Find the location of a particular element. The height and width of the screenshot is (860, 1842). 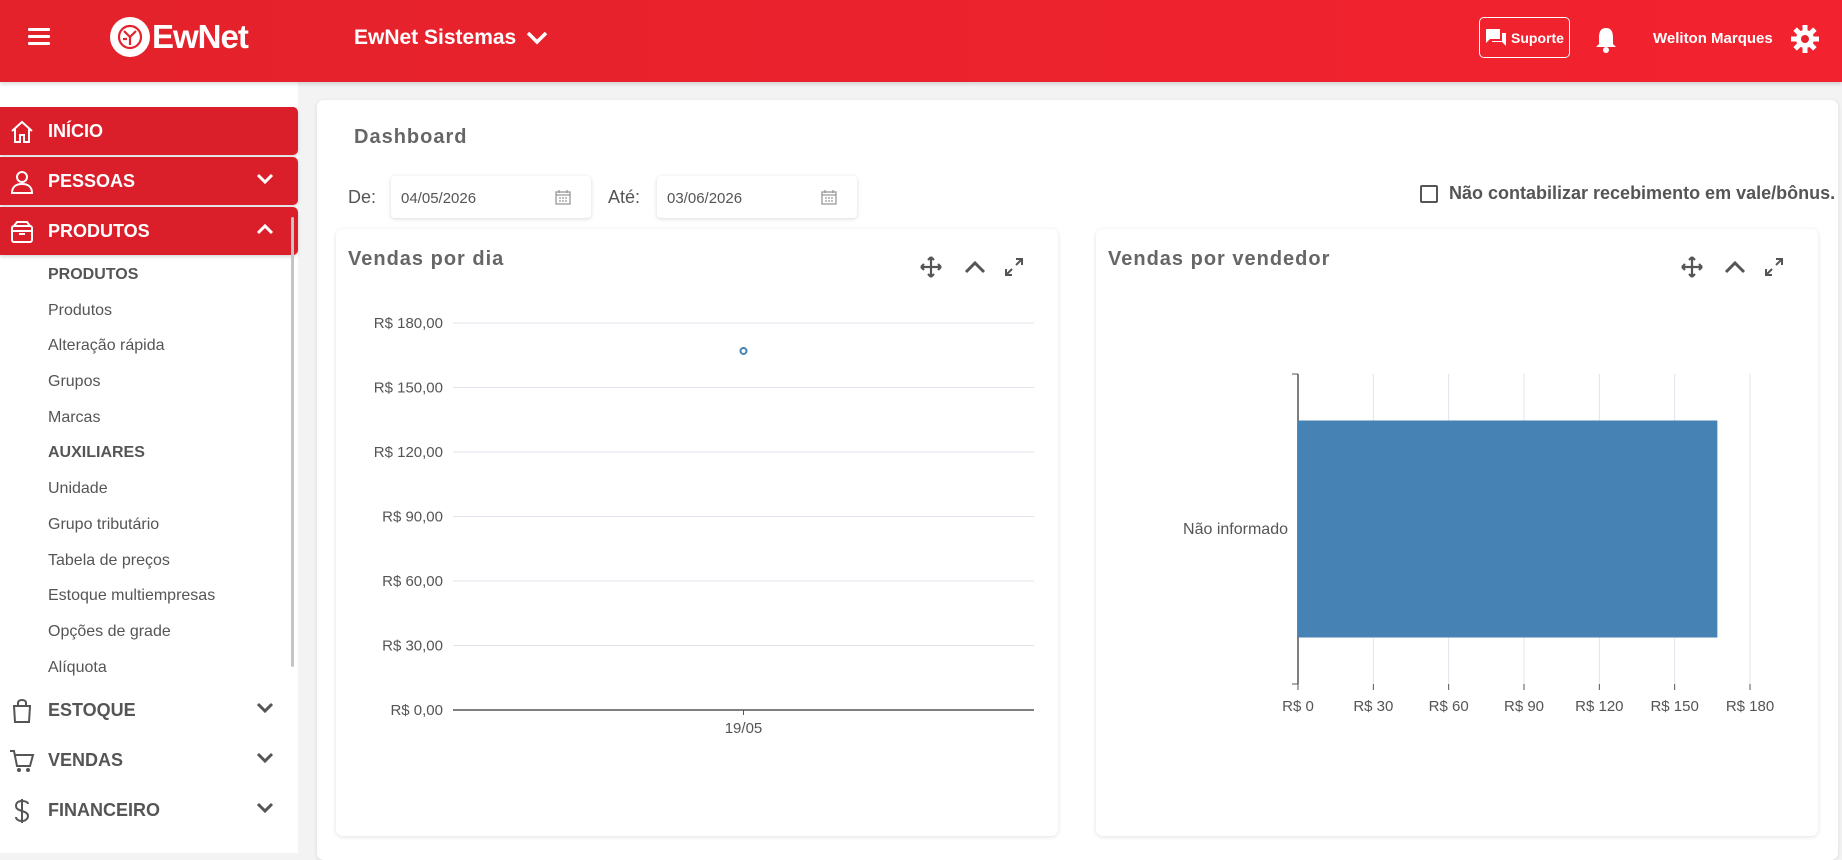

bag-icon is located at coordinates (22, 710).